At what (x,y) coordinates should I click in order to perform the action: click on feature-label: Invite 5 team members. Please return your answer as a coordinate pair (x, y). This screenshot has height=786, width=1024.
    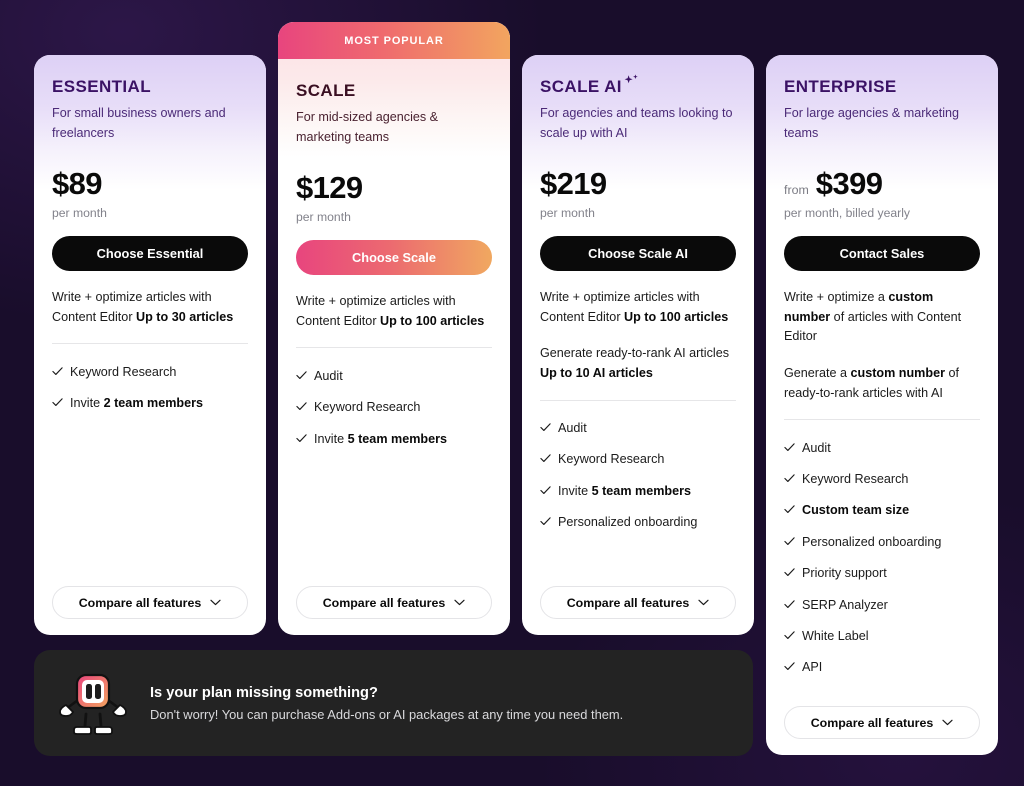
    Looking at the image, I should click on (625, 490).